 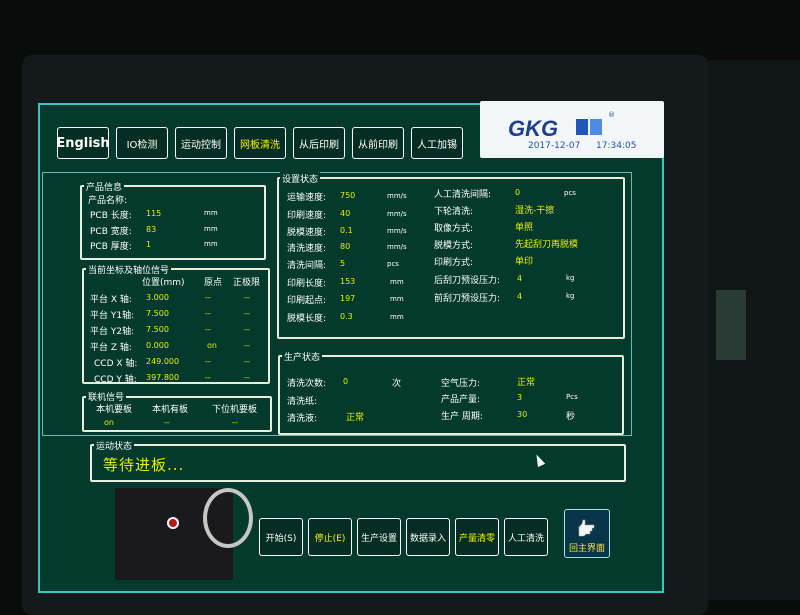 What do you see at coordinates (570, 193) in the screenshot?
I see `setting-unit: pcs` at bounding box center [570, 193].